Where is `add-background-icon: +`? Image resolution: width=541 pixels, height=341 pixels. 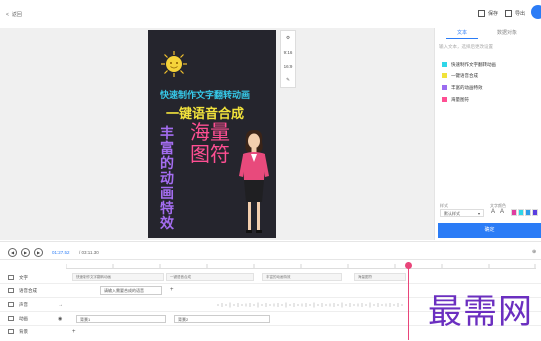
add-background-icon: + is located at coordinates (74, 332).